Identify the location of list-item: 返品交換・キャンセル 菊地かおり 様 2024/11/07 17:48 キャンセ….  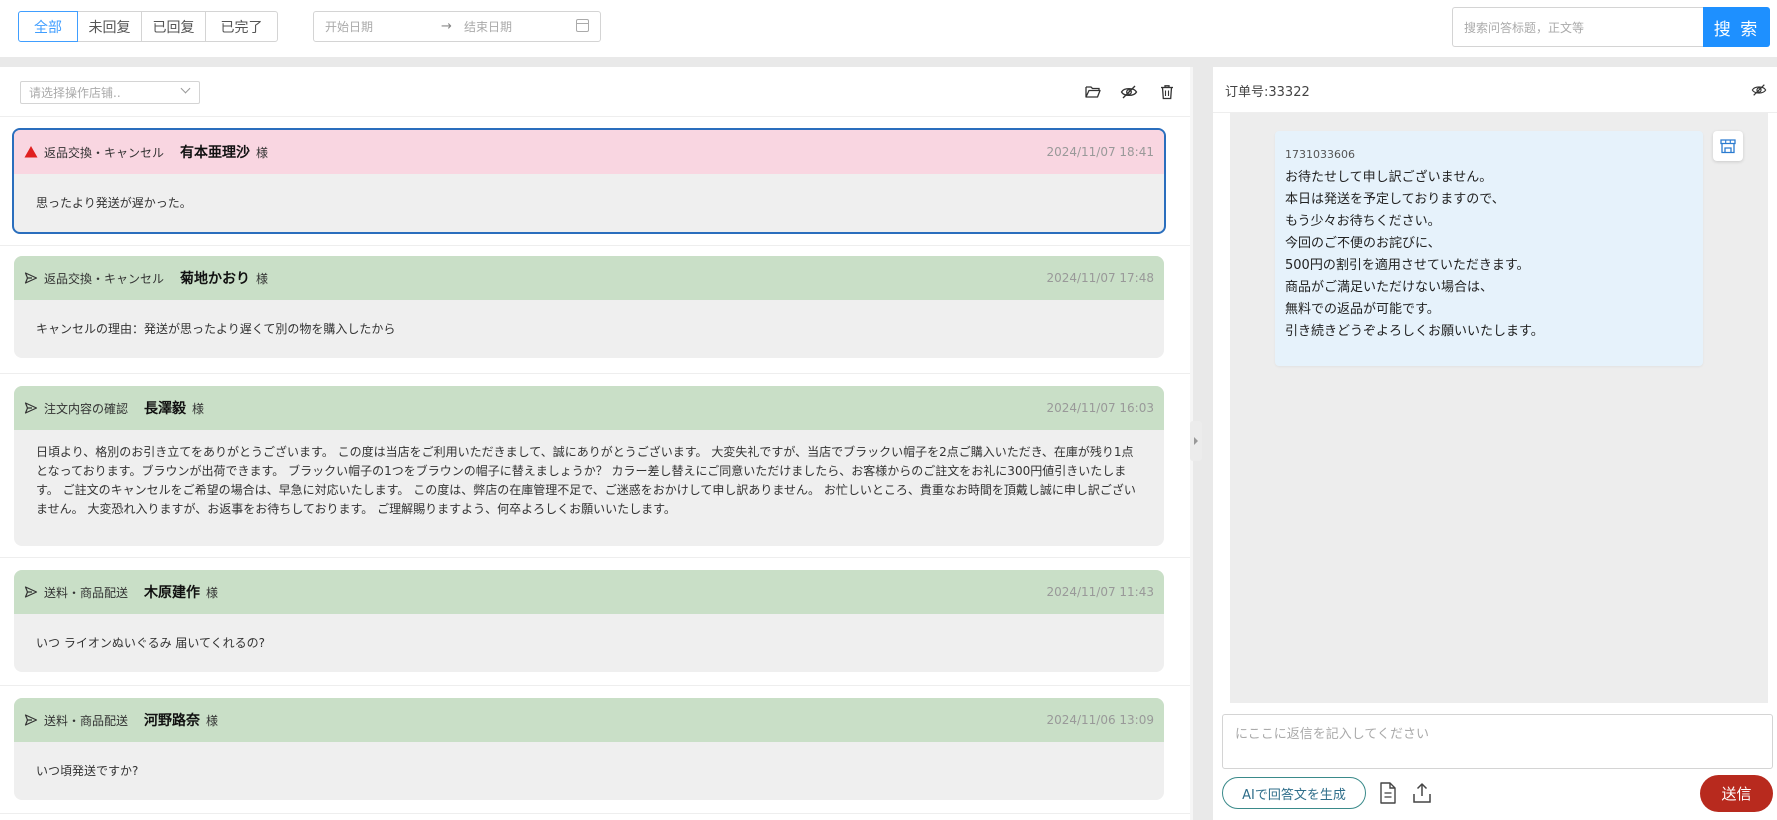
(595, 310).